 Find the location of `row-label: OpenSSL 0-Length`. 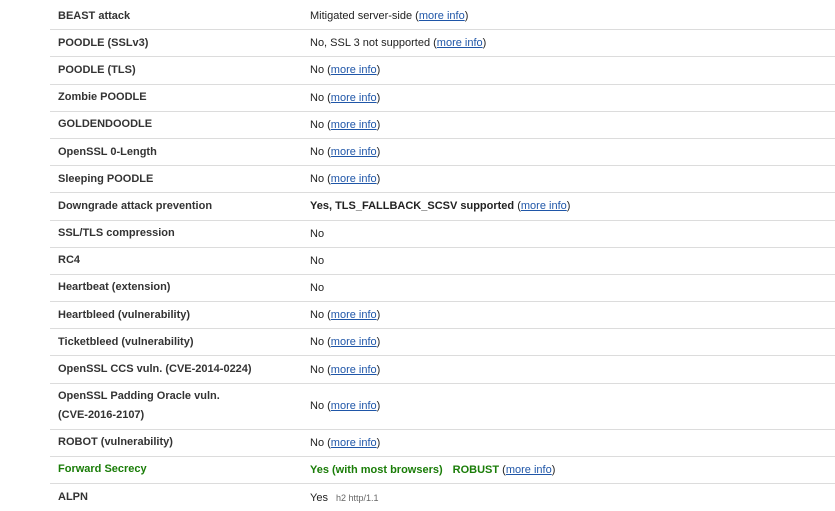

row-label: OpenSSL 0-Length is located at coordinates (107, 151).